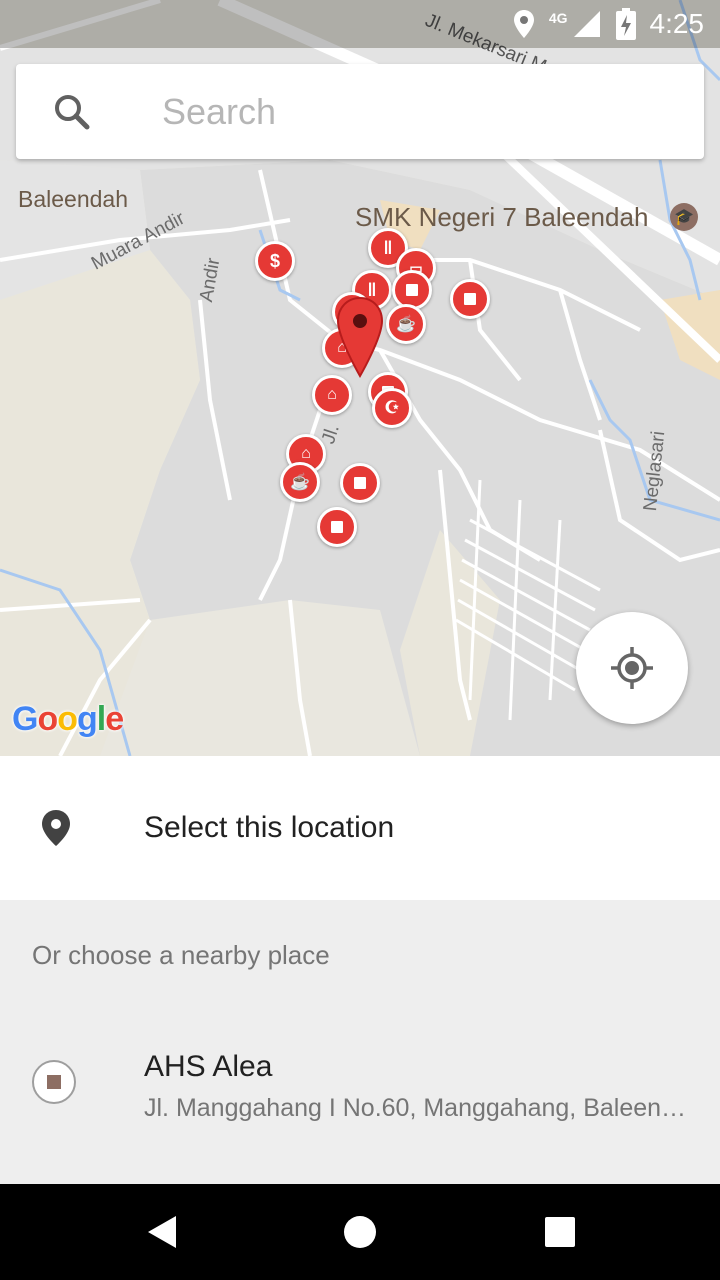  Describe the element at coordinates (25, 719) in the screenshot. I see `google-logo-letter: G` at that location.